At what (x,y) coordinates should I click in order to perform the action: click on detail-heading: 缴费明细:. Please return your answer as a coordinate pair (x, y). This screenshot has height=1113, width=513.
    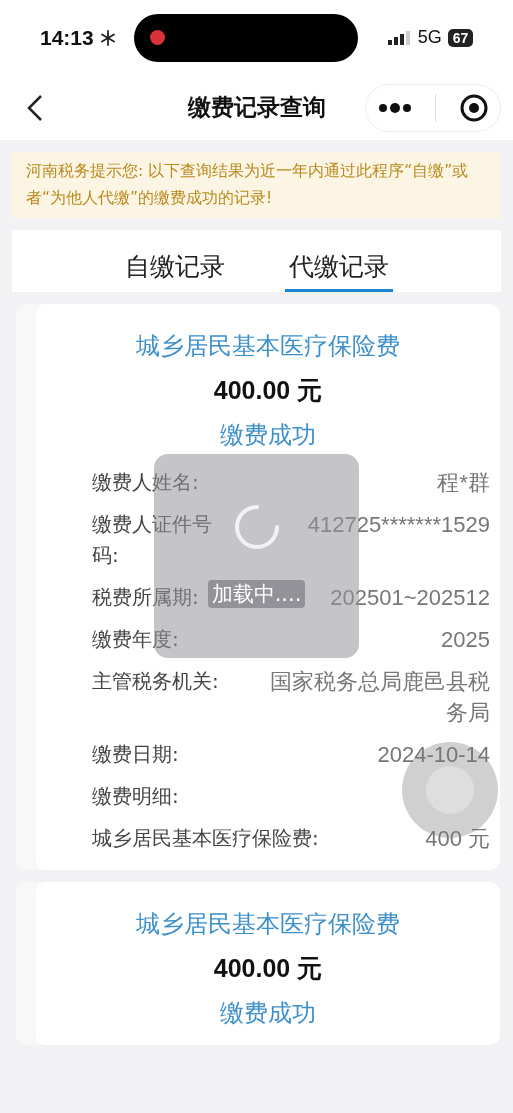
    Looking at the image, I should click on (135, 796).